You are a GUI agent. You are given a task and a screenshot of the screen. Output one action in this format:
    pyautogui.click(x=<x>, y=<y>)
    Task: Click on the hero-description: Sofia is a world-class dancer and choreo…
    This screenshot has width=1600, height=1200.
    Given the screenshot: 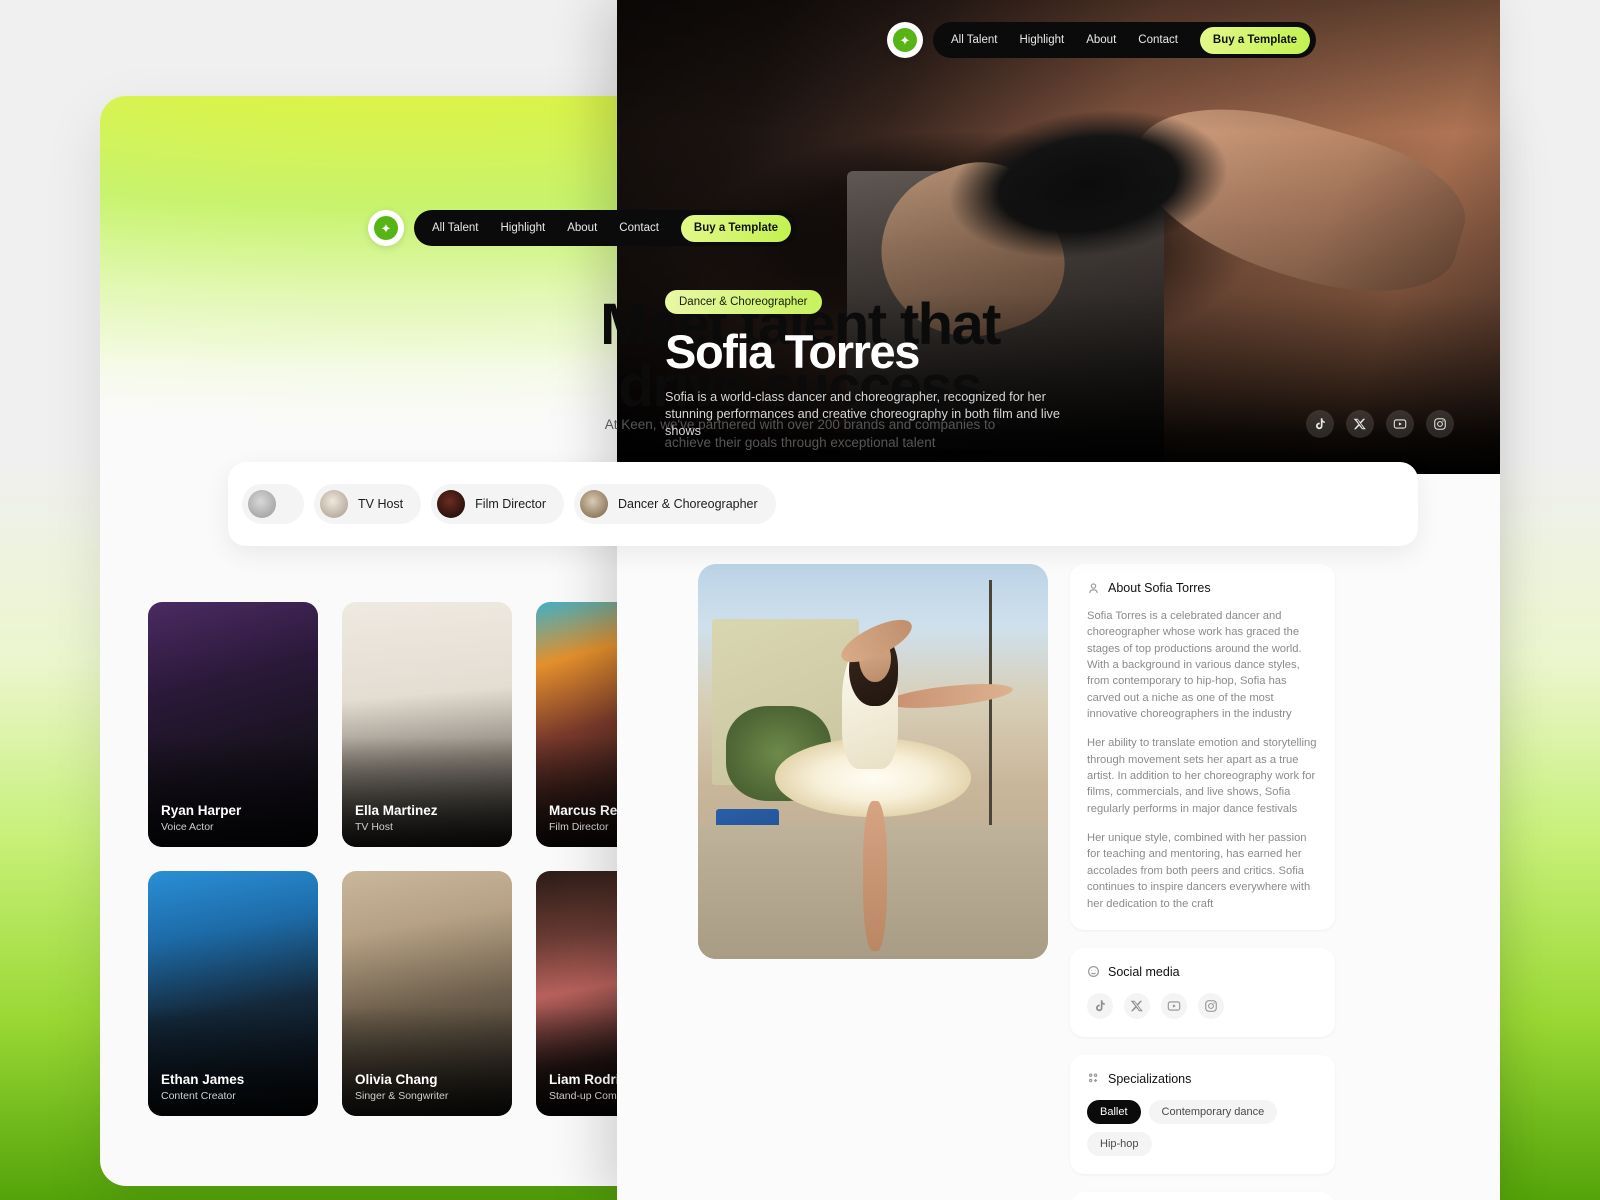 What is the action you would take?
    pyautogui.click(x=862, y=413)
    